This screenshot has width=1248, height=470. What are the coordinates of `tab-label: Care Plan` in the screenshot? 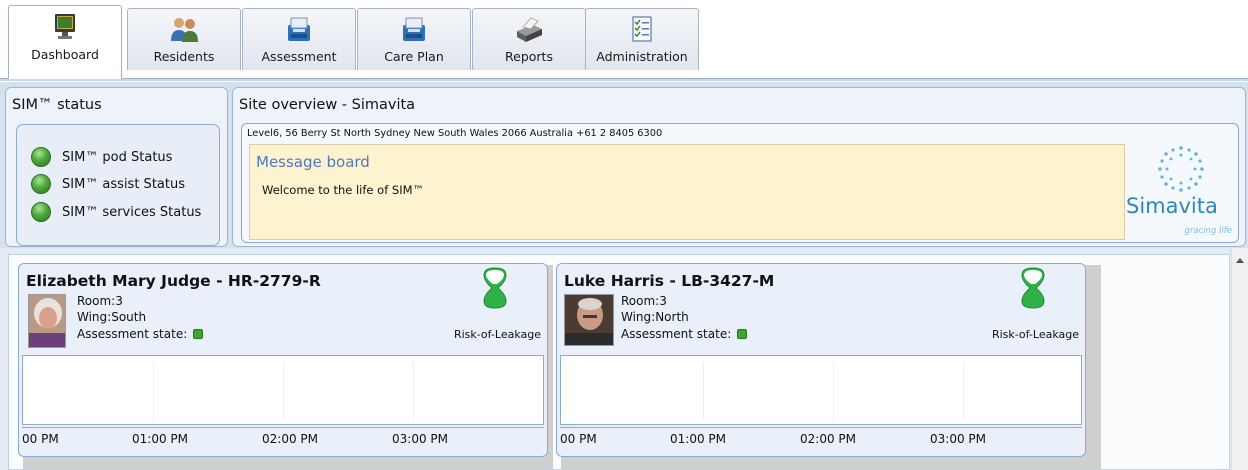 It's located at (414, 56).